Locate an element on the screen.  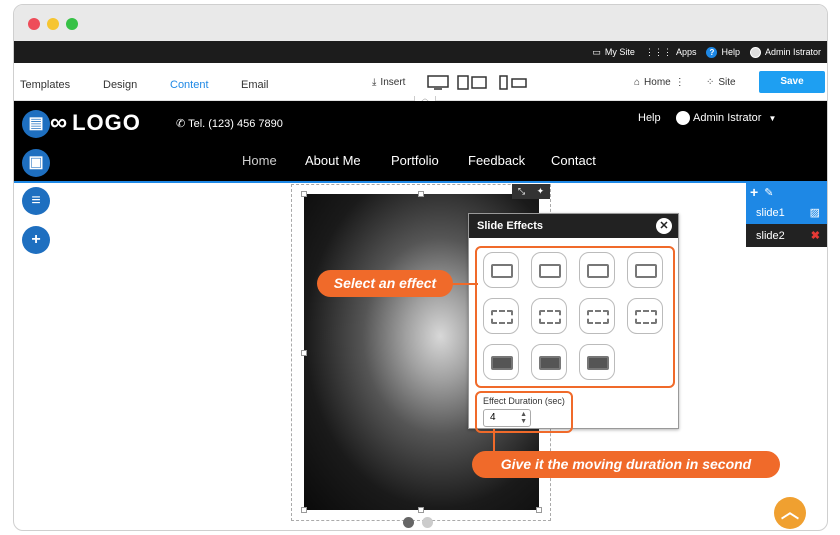
phone-icon: ✆ is located at coordinates (181, 124).